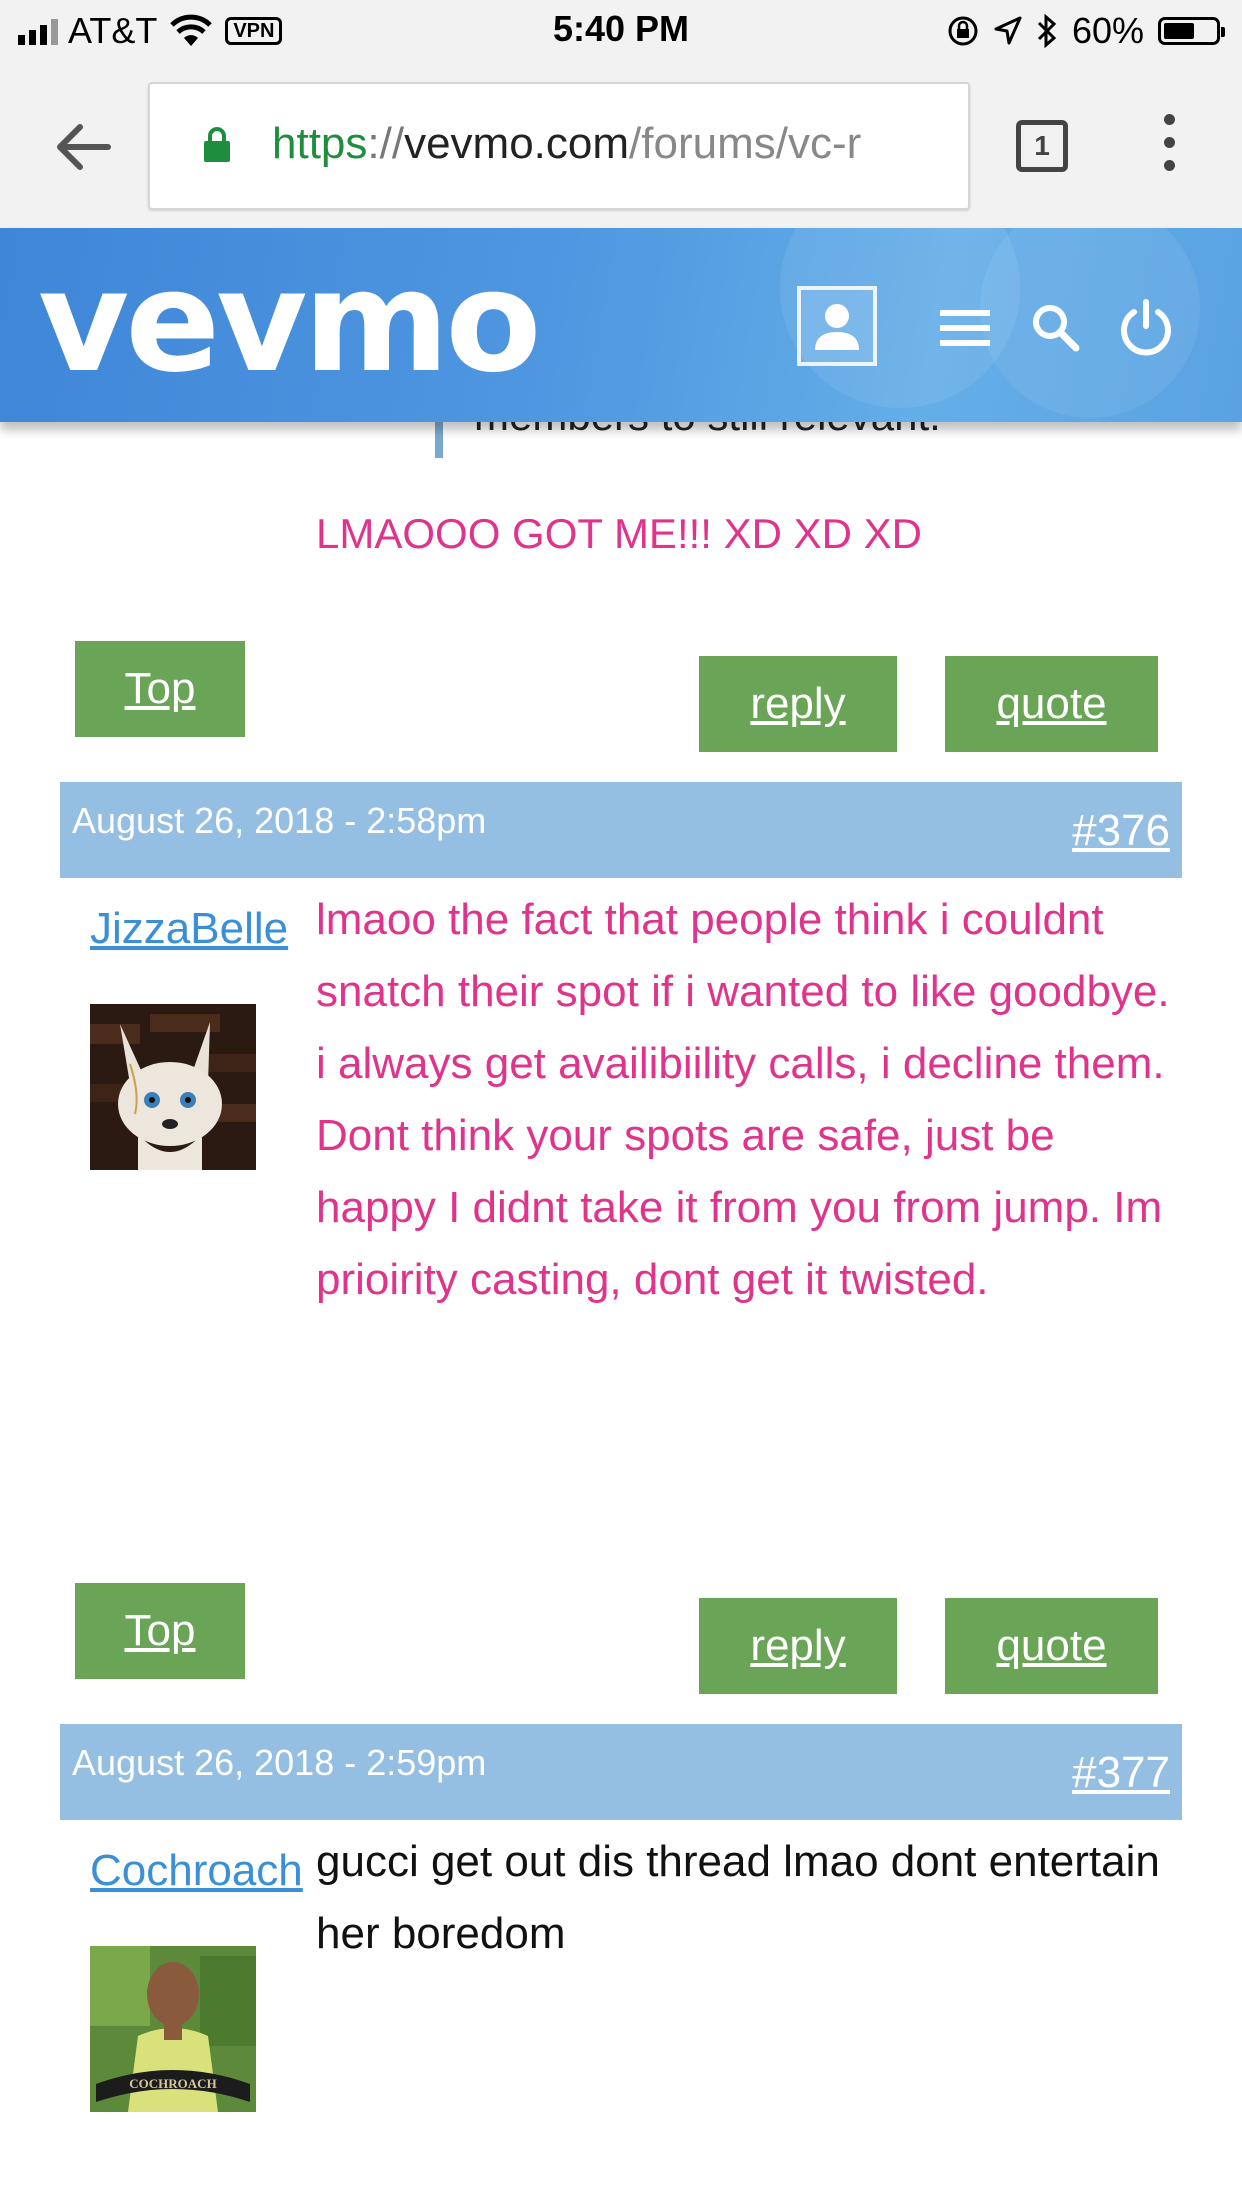  I want to click on url-text: https://vevmo.com/forums/vc-r, so click(566, 144).